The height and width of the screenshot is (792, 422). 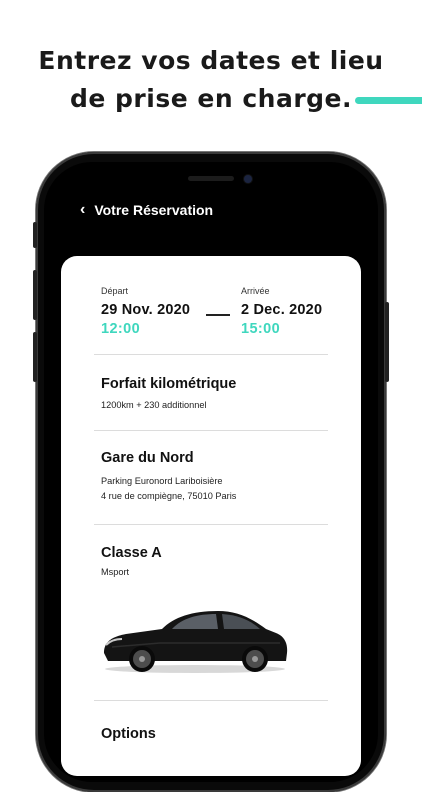 I want to click on front-camera, so click(x=248, y=179).